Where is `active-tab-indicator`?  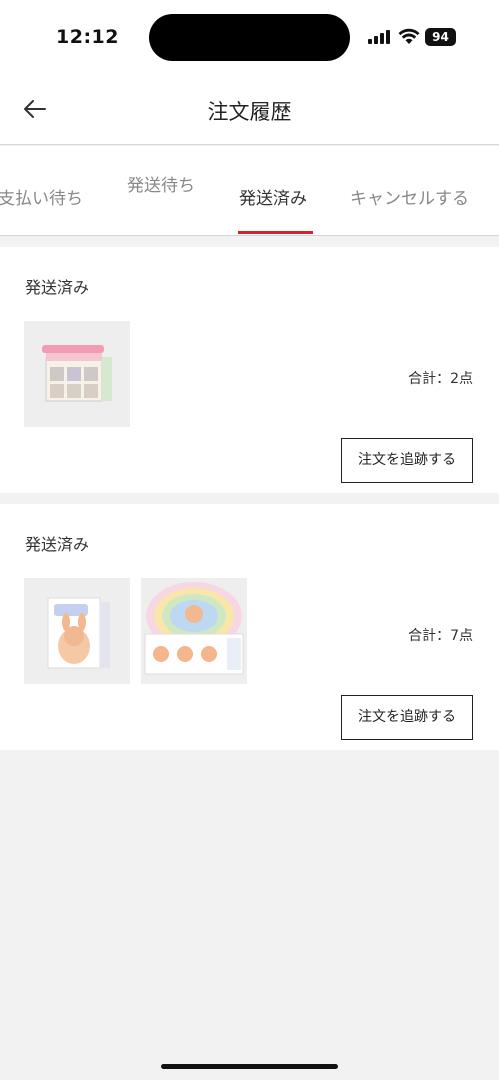 active-tab-indicator is located at coordinates (275, 232).